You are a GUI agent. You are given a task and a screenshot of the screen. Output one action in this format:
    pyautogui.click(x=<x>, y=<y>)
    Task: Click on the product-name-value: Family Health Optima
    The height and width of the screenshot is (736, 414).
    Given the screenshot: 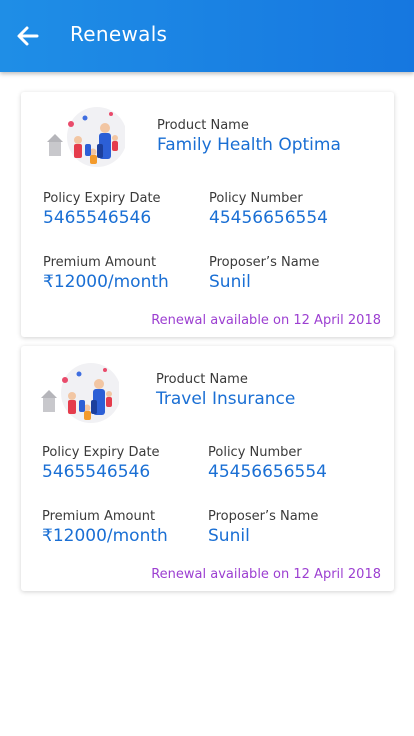 What is the action you would take?
    pyautogui.click(x=249, y=145)
    